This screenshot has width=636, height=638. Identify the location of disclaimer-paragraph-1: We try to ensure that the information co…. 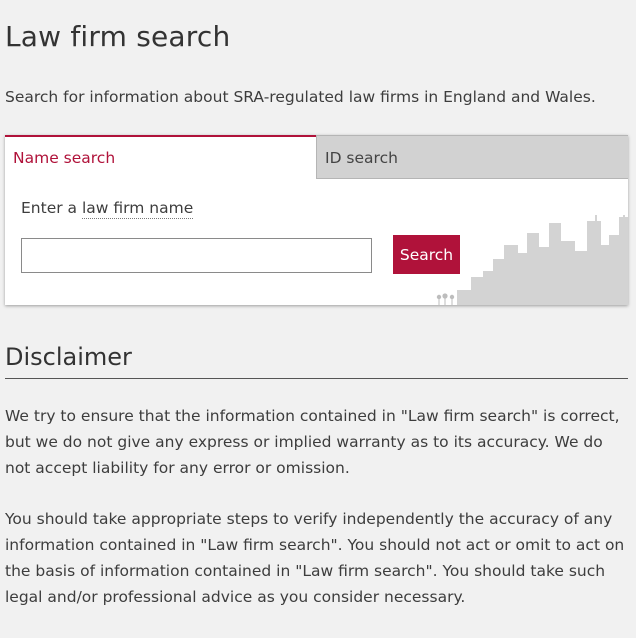
(312, 442).